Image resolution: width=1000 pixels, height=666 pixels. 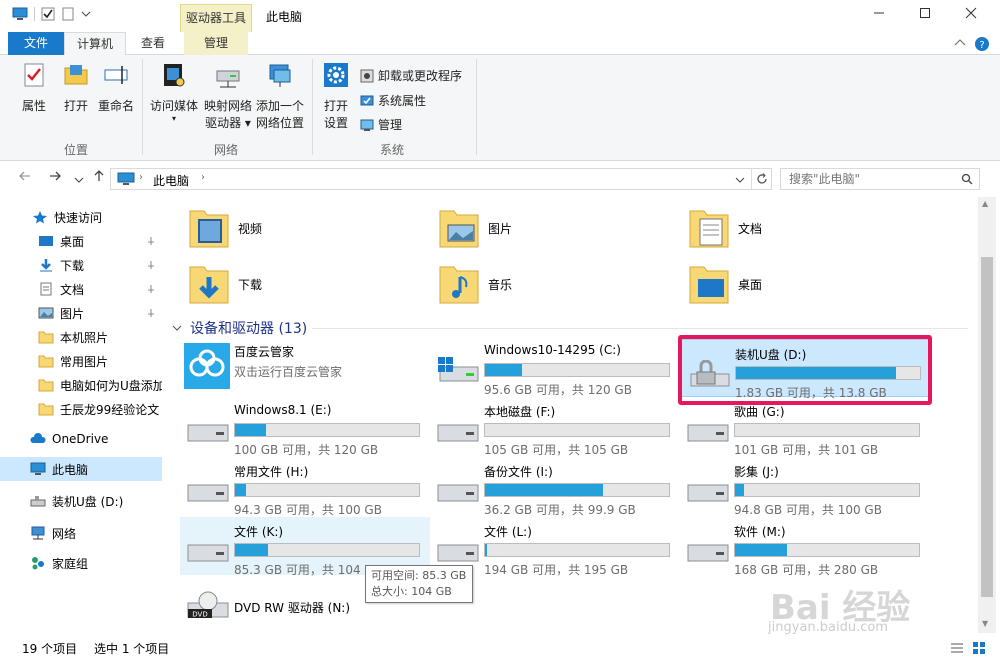 What do you see at coordinates (81, 563) in the screenshot?
I see `nav-homegroup: 家庭组` at bounding box center [81, 563].